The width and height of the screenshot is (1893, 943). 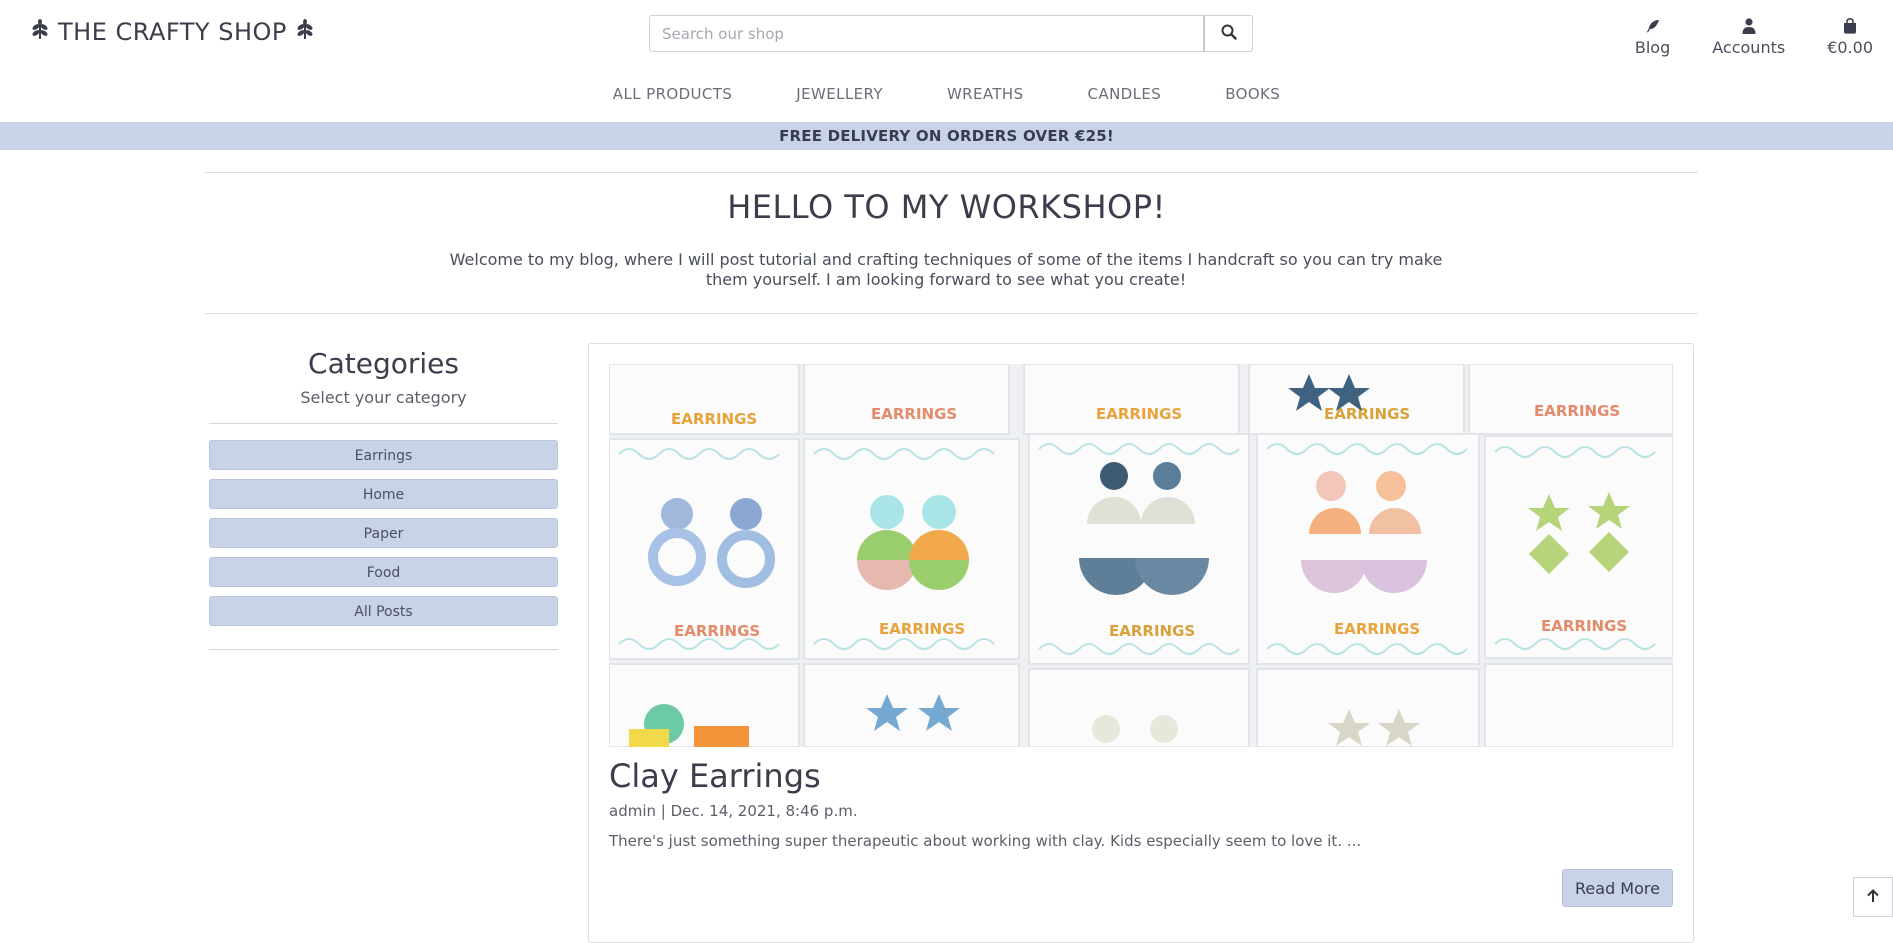 What do you see at coordinates (946, 207) in the screenshot?
I see `page-title: HELLO TO MY WORKSHOP!` at bounding box center [946, 207].